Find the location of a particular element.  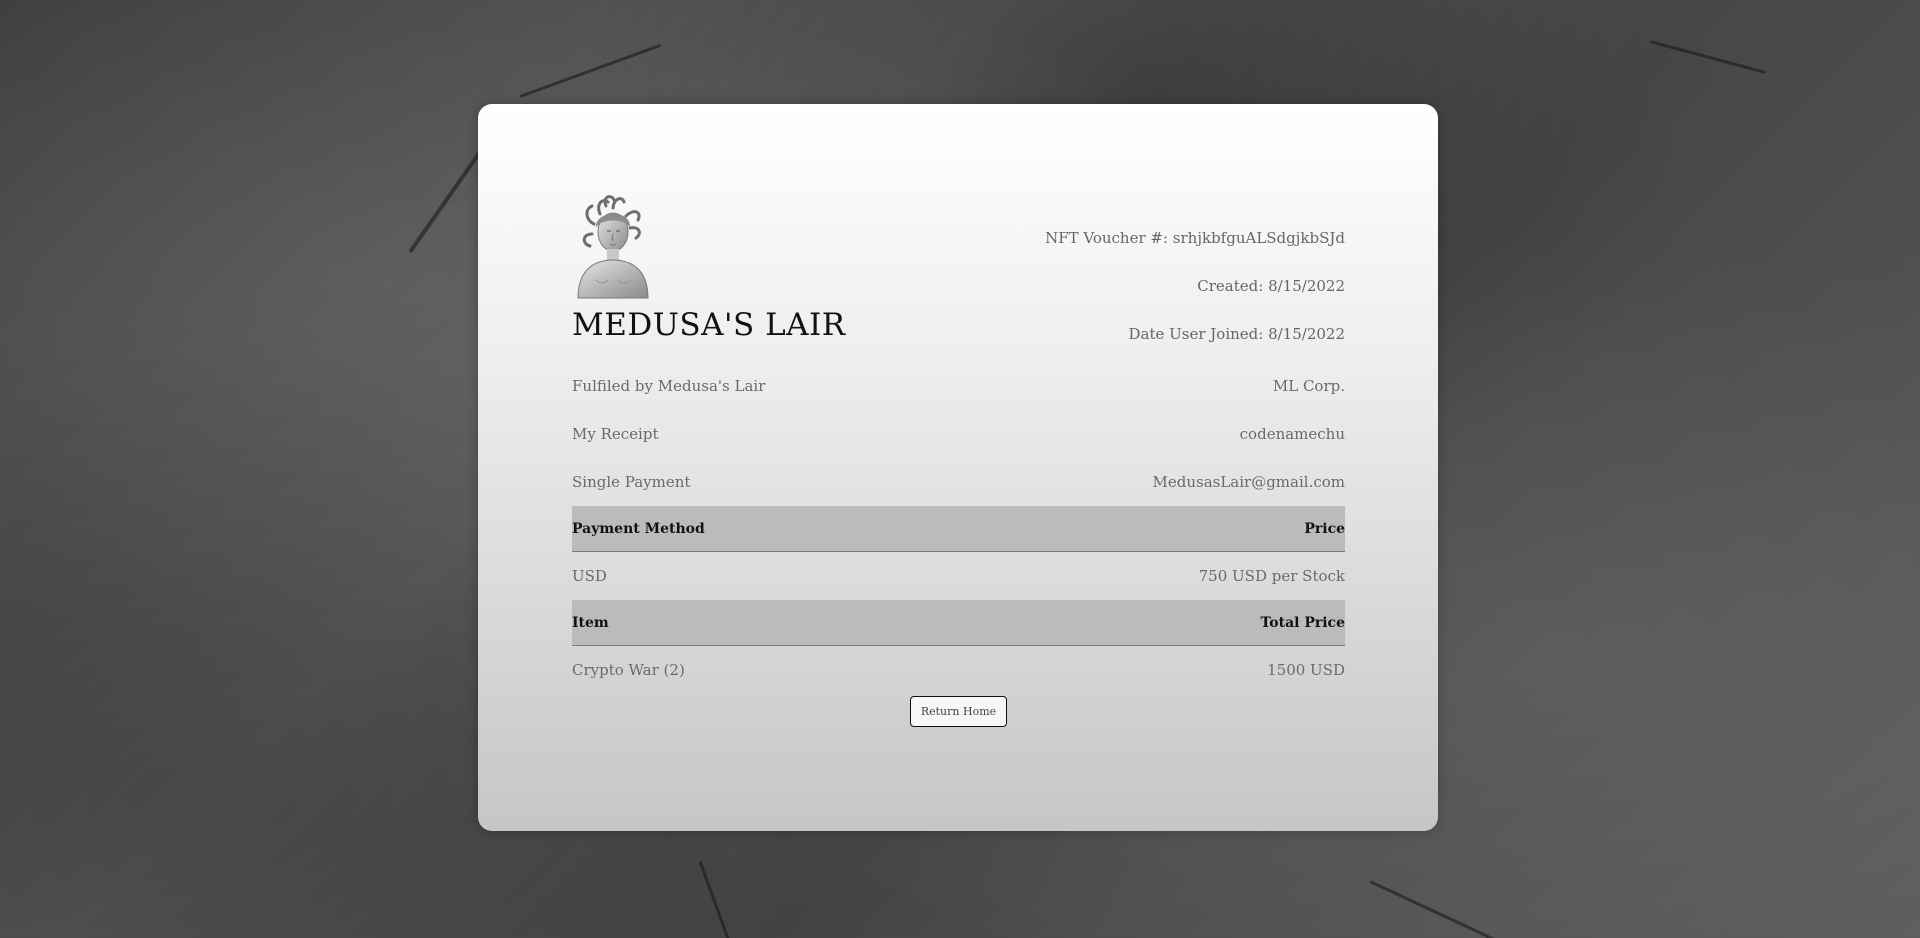

voucher-number: NFT Voucher #: srhjkbfguALSdgjkbSJd is located at coordinates (1195, 238).